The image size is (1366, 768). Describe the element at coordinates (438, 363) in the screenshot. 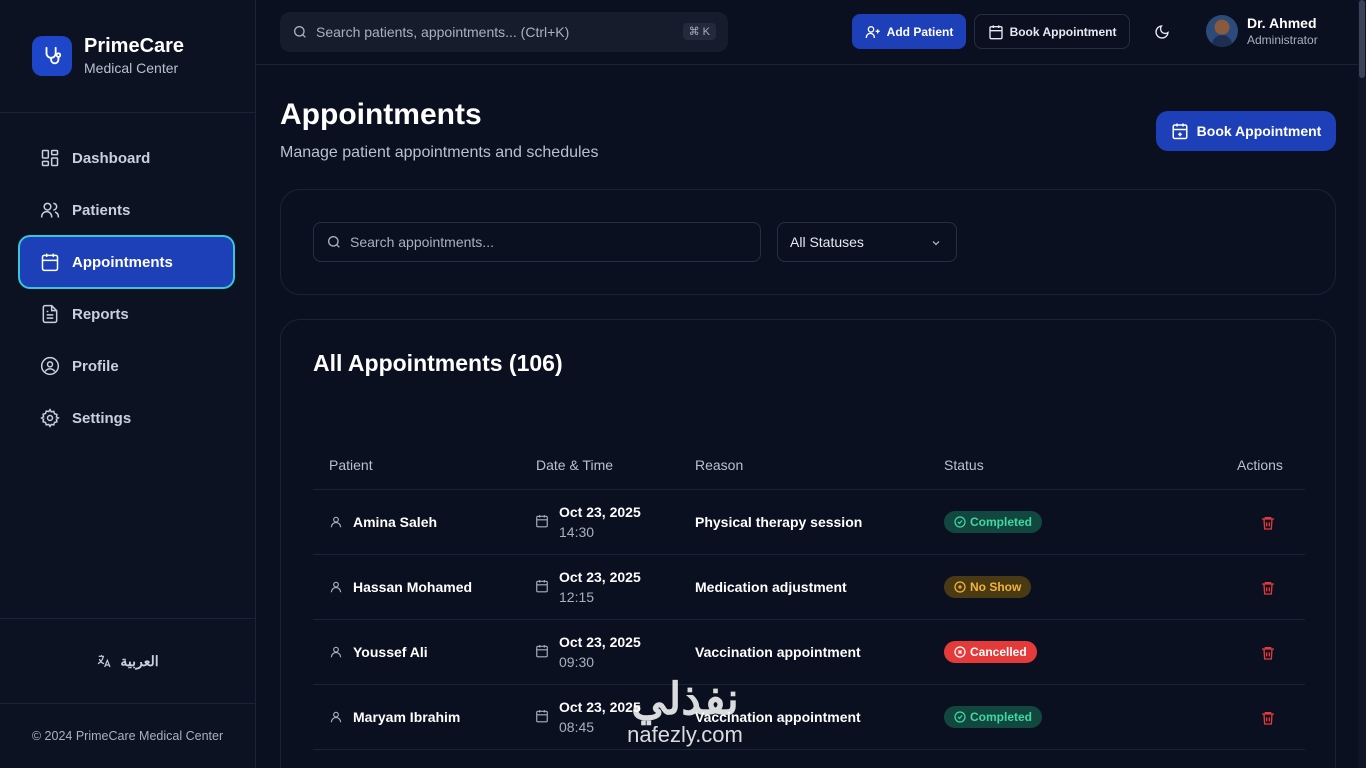

I see `table-title: All Appointments (106)` at that location.